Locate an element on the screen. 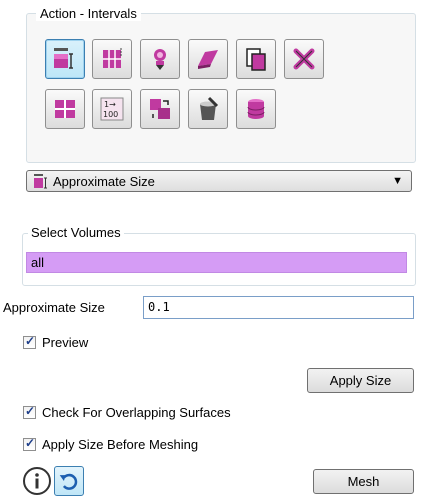  volume-cylinder-tool-button is located at coordinates (256, 109).